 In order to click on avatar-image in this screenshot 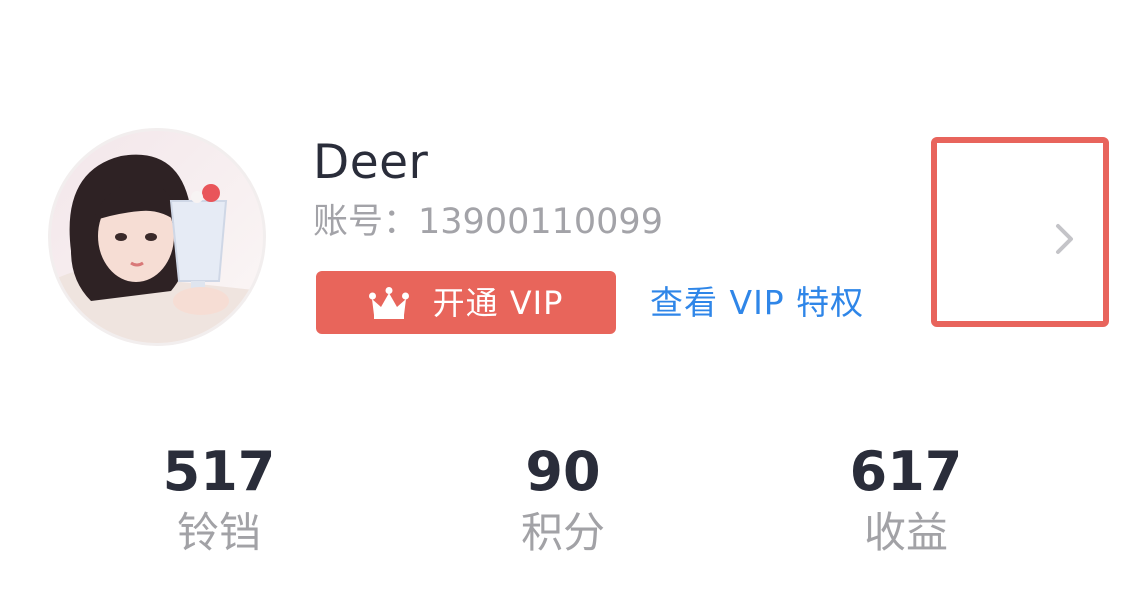, I will do `click(157, 237)`.